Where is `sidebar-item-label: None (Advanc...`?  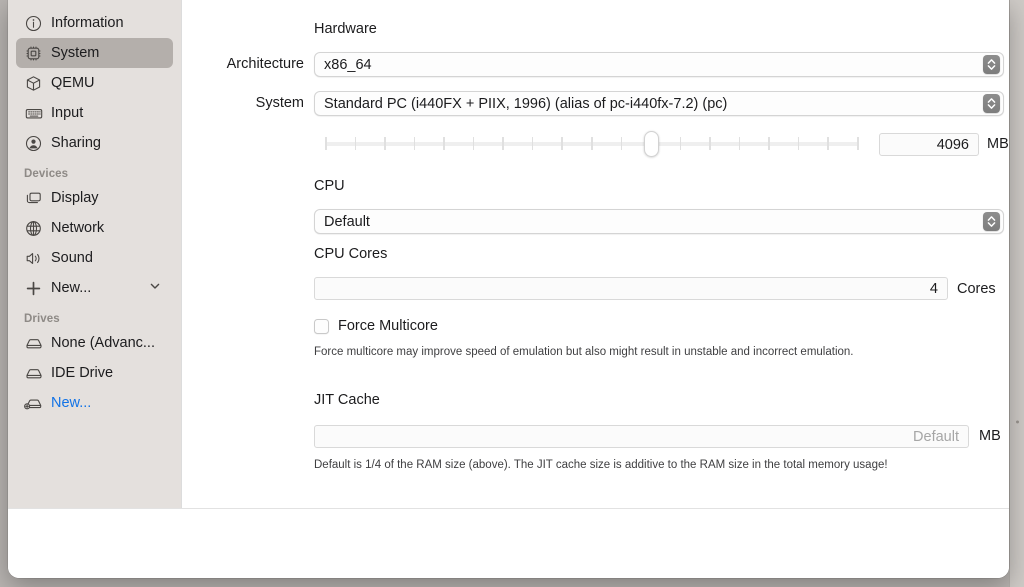
sidebar-item-label: None (Advanc... is located at coordinates (103, 343).